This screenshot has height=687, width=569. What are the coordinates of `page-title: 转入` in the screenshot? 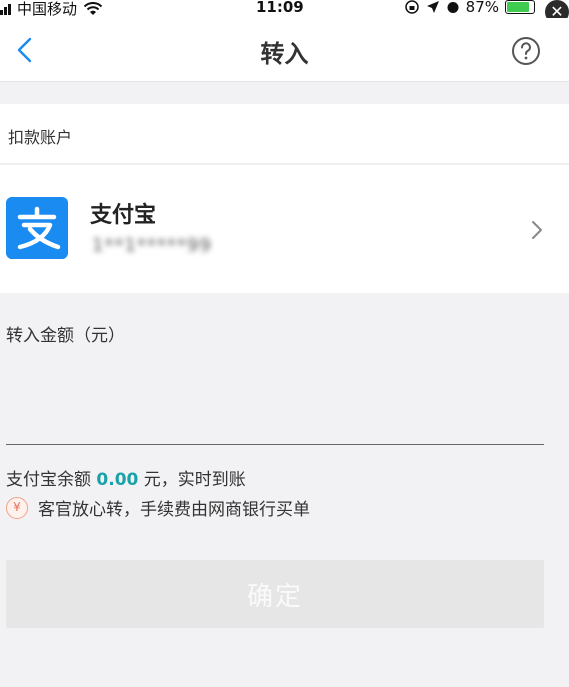 It's located at (284, 54).